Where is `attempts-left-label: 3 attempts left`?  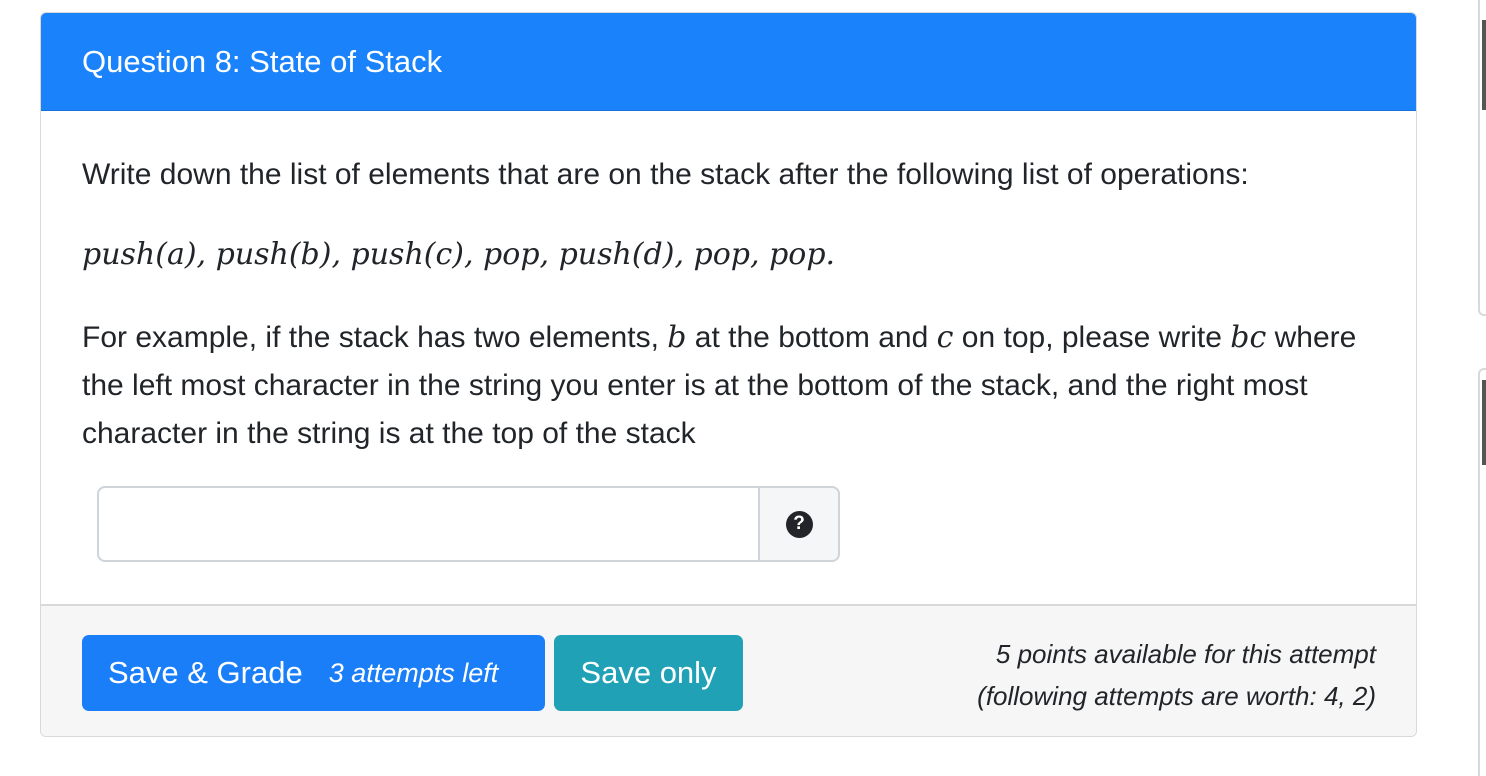 attempts-left-label: 3 attempts left is located at coordinates (413, 672).